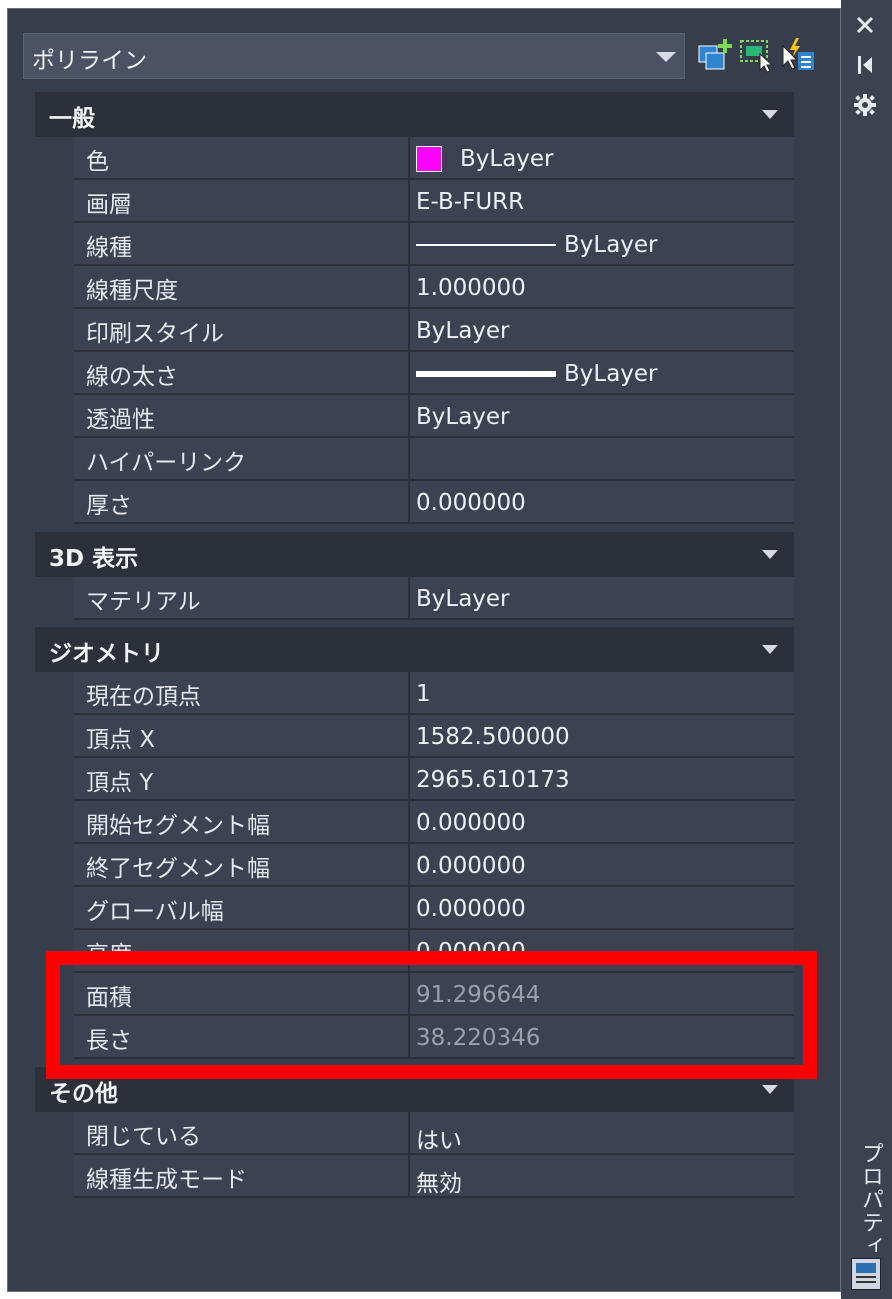 This screenshot has height=1299, width=892. Describe the element at coordinates (72, 119) in the screenshot. I see `section-title: 一般` at that location.